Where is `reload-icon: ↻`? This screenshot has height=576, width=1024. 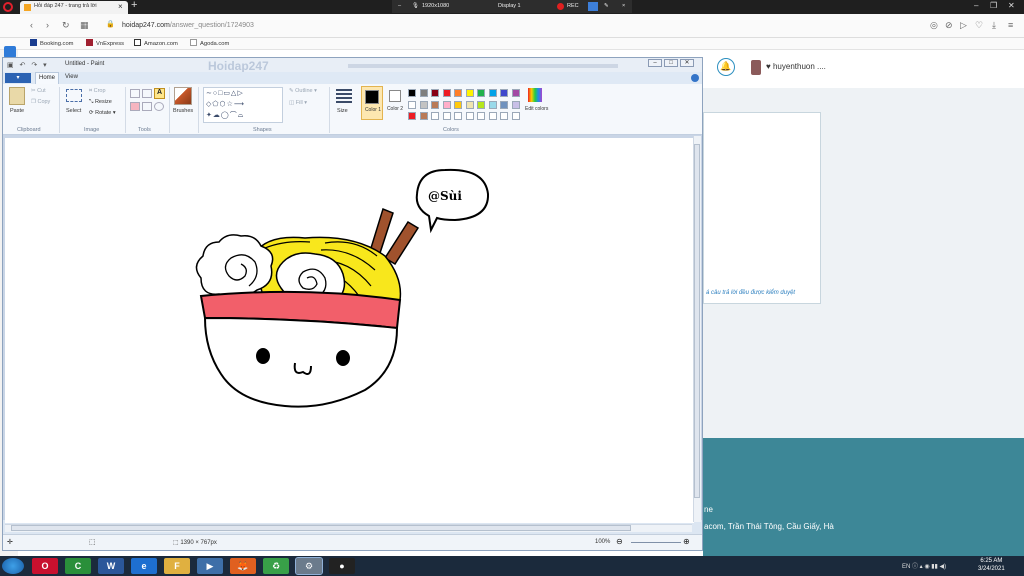
reload-icon: ↻ is located at coordinates (66, 25).